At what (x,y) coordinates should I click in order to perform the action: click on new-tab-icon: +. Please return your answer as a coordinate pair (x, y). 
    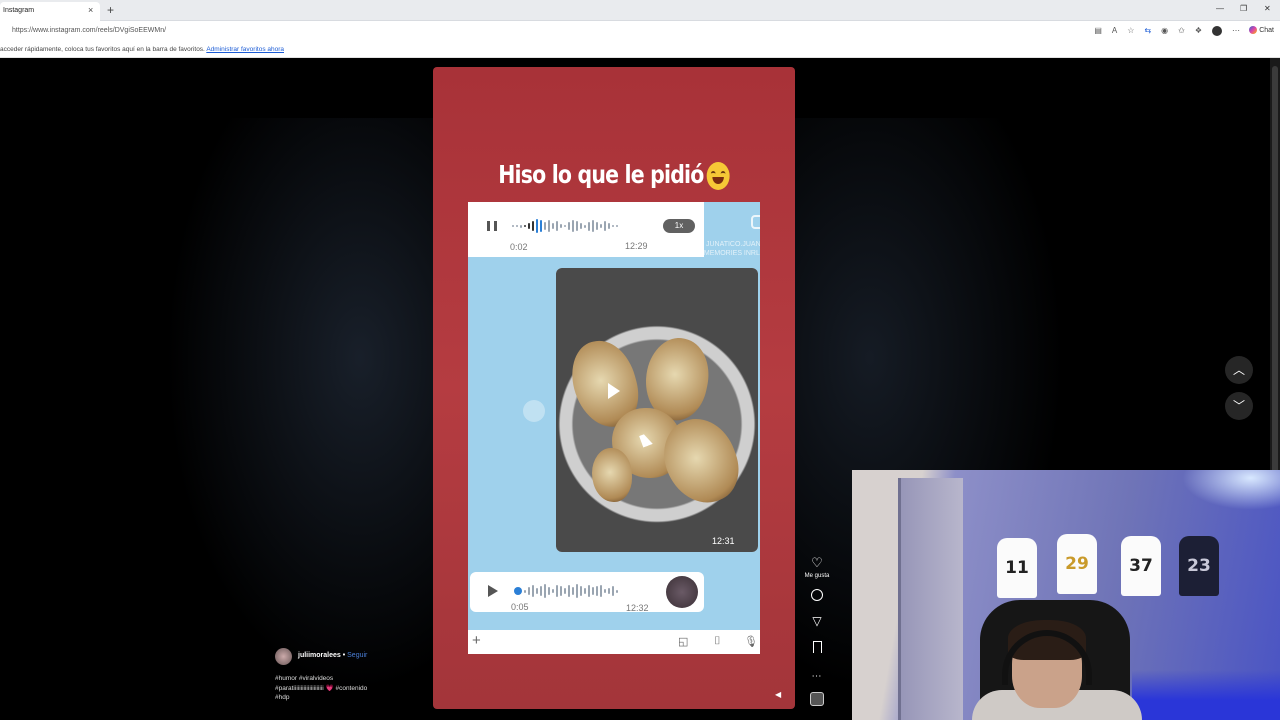
    Looking at the image, I should click on (110, 10).